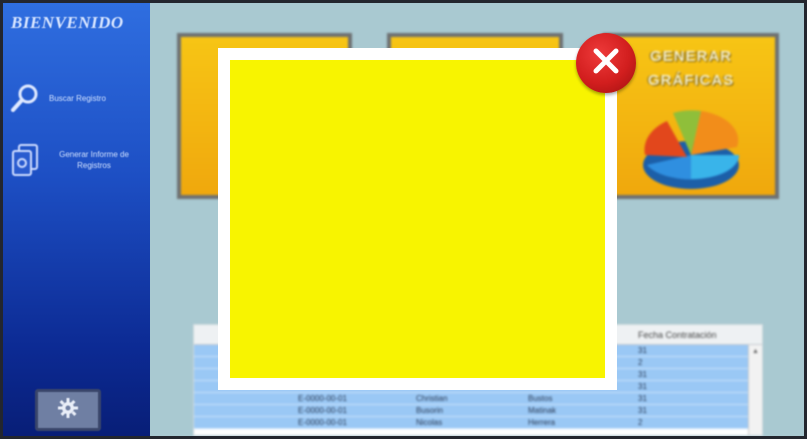 This screenshot has width=807, height=439. Describe the element at coordinates (540, 398) in the screenshot. I see `table-cell: Bustos` at that location.